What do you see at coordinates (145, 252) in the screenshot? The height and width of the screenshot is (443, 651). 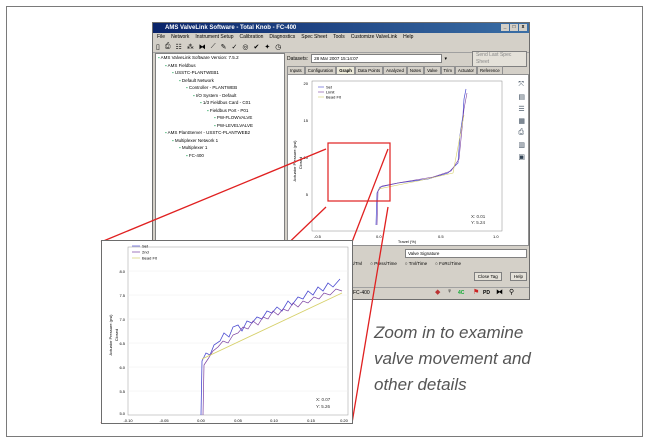 I see `zoom-legend-2nd: 2nd` at bounding box center [145, 252].